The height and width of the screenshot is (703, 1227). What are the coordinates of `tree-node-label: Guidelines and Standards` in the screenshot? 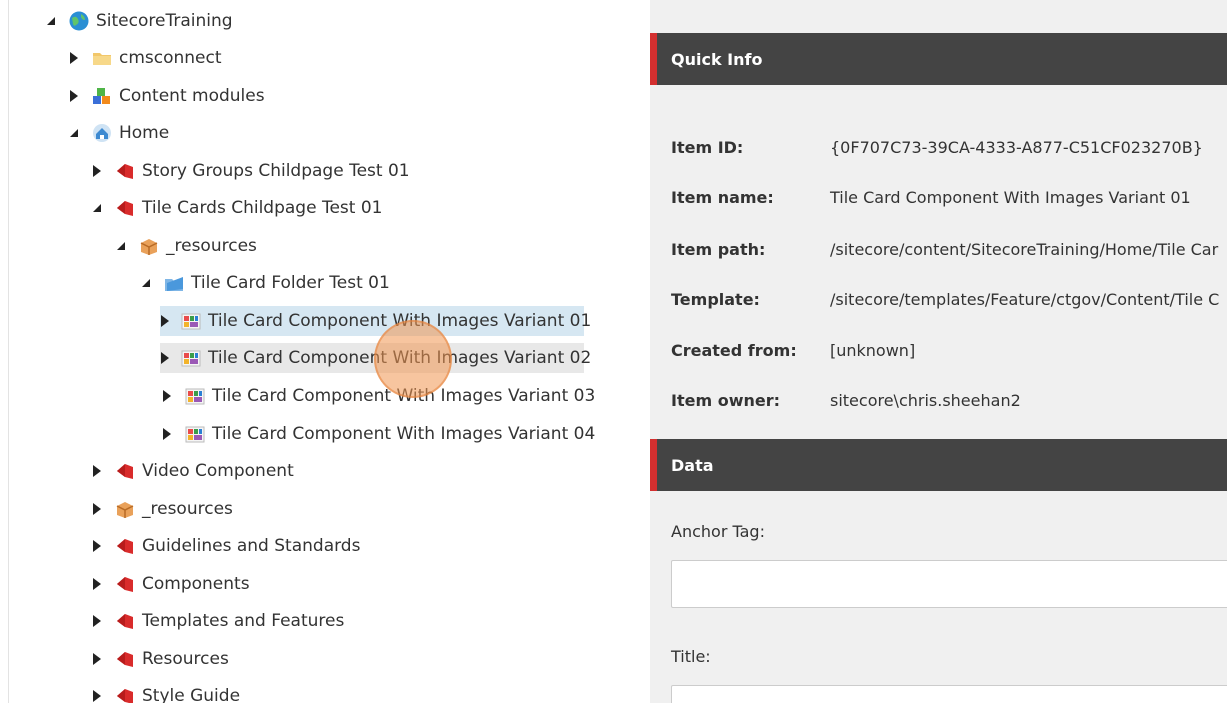 It's located at (251, 546).